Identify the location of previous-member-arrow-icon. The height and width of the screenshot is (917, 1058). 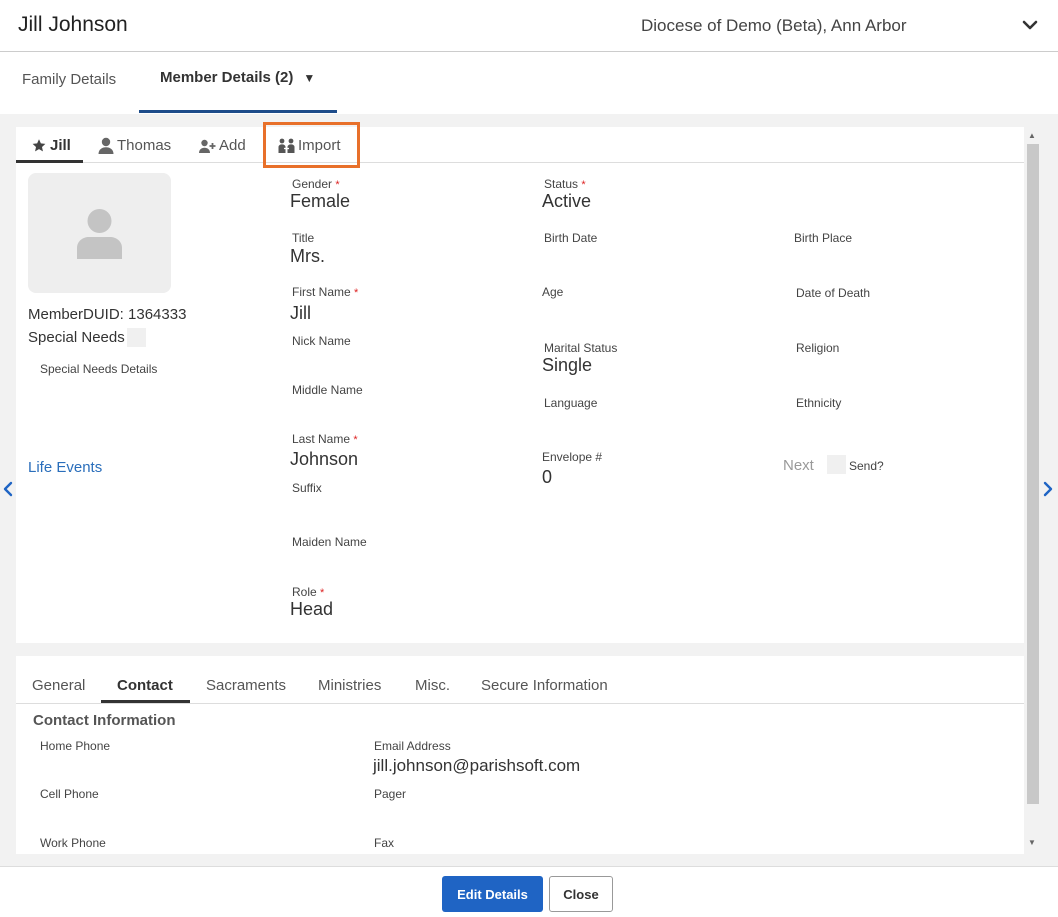
(8, 489).